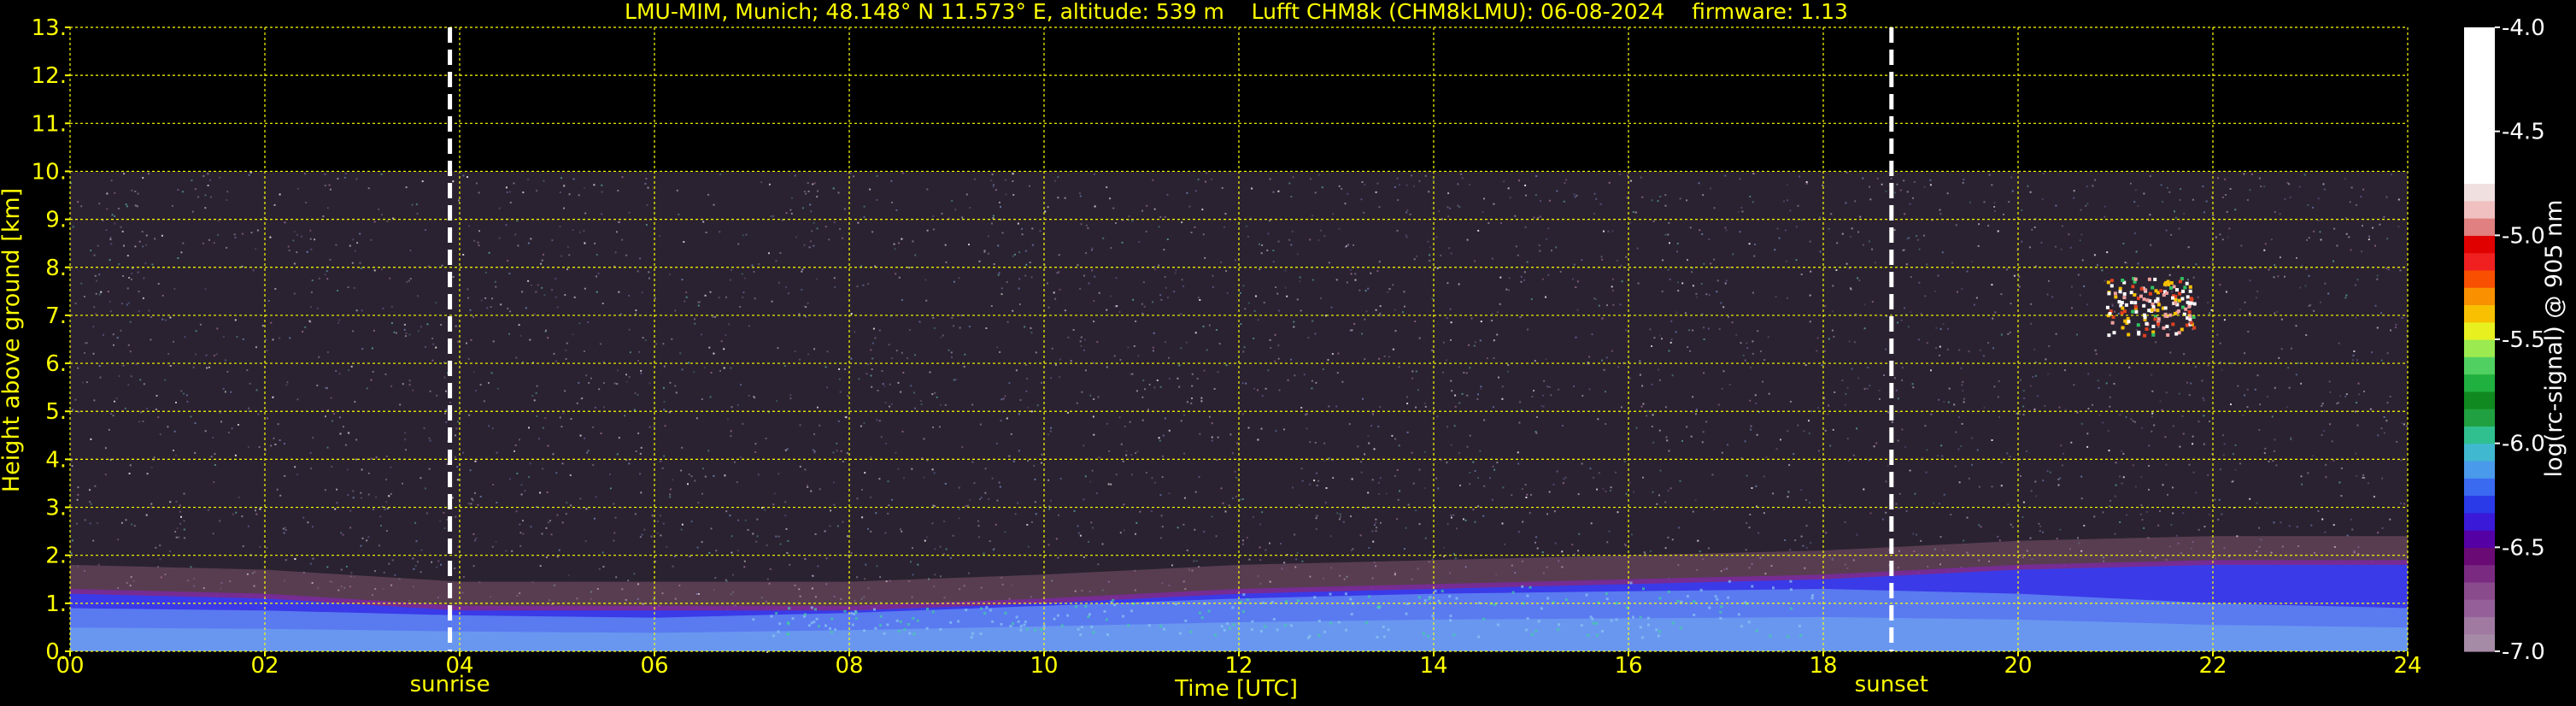  What do you see at coordinates (2133, 287) in the screenshot?
I see `cloud-speck` at bounding box center [2133, 287].